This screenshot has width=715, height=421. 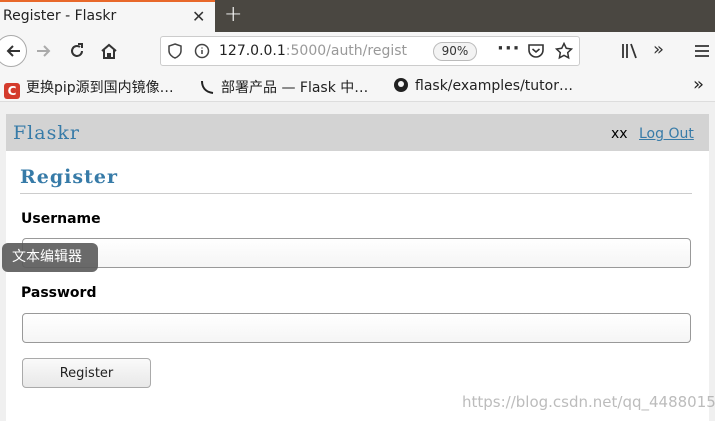 I want to click on url-path: :5000/auth/regist, so click(x=346, y=51).